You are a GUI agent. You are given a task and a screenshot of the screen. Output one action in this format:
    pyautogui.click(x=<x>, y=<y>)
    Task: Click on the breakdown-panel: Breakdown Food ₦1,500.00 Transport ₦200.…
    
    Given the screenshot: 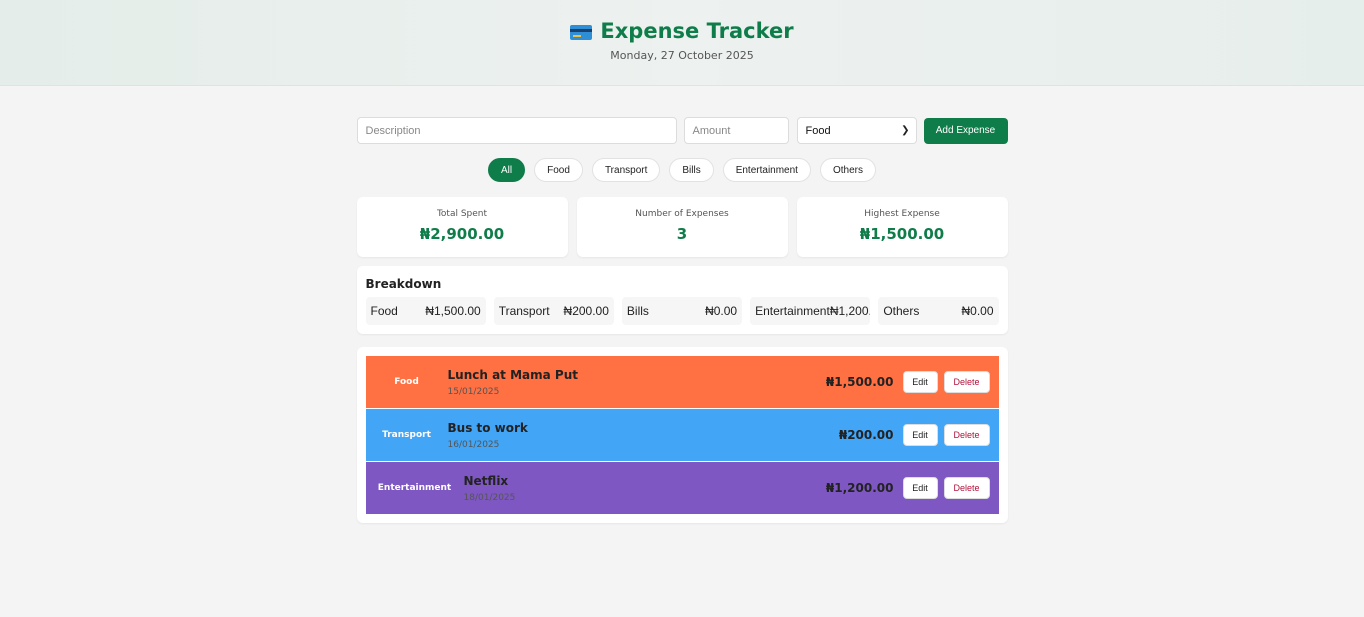 What is the action you would take?
    pyautogui.click(x=682, y=300)
    